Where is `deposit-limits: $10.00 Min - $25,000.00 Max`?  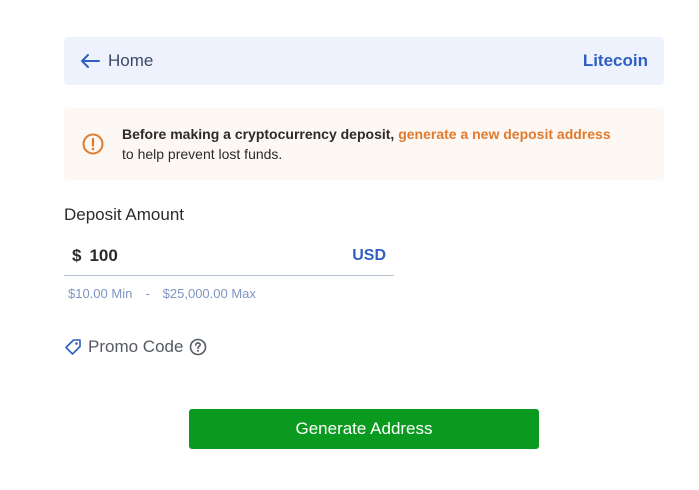
deposit-limits: $10.00 Min - $25,000.00 Max is located at coordinates (162, 293).